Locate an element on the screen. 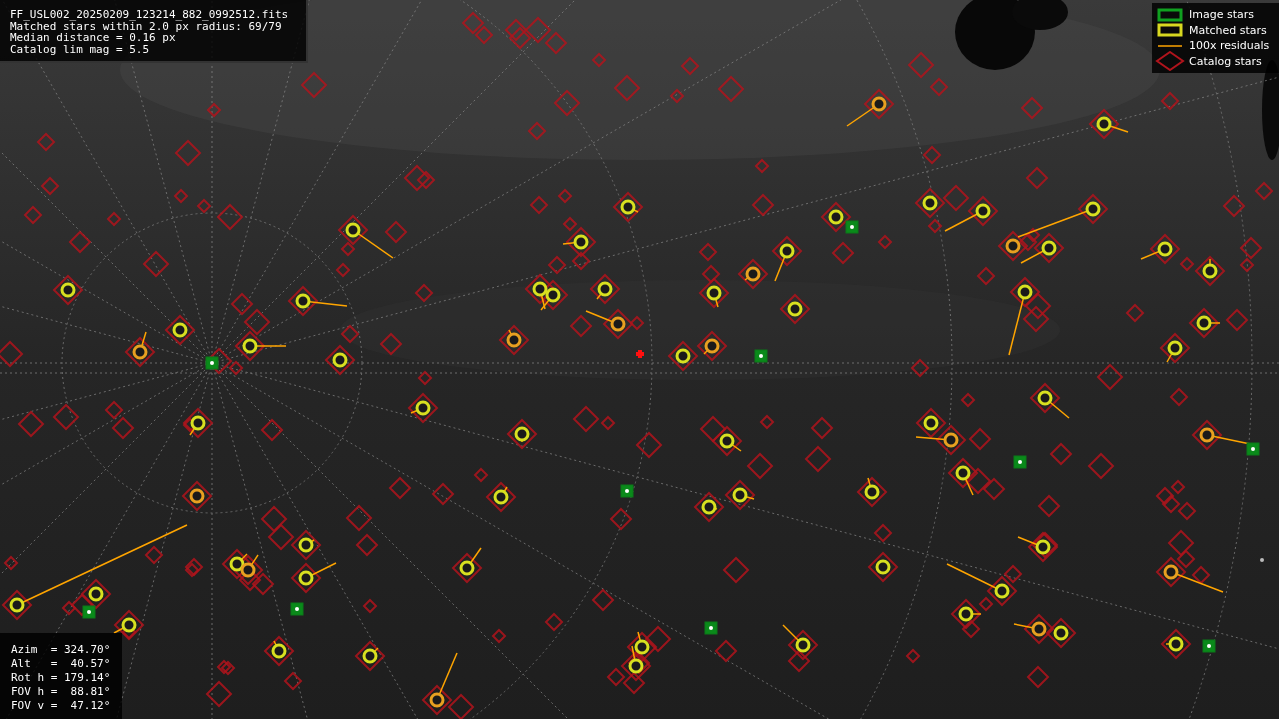 The width and height of the screenshot is (1279, 719). legend-label: Matched stars is located at coordinates (1228, 30).